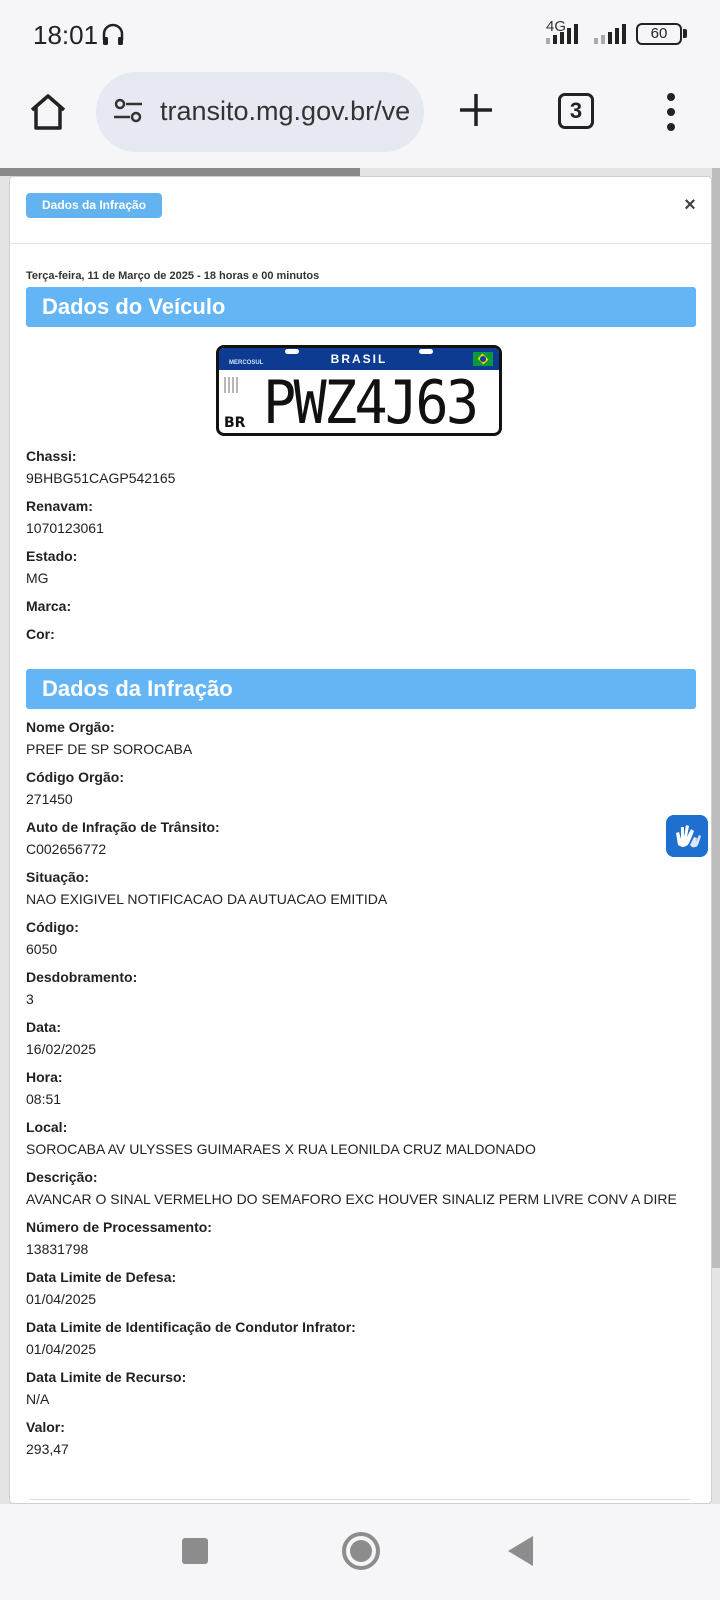 This screenshot has height=1600, width=720. What do you see at coordinates (371, 402) in the screenshot?
I see `plate-number: PWZ4J63` at bounding box center [371, 402].